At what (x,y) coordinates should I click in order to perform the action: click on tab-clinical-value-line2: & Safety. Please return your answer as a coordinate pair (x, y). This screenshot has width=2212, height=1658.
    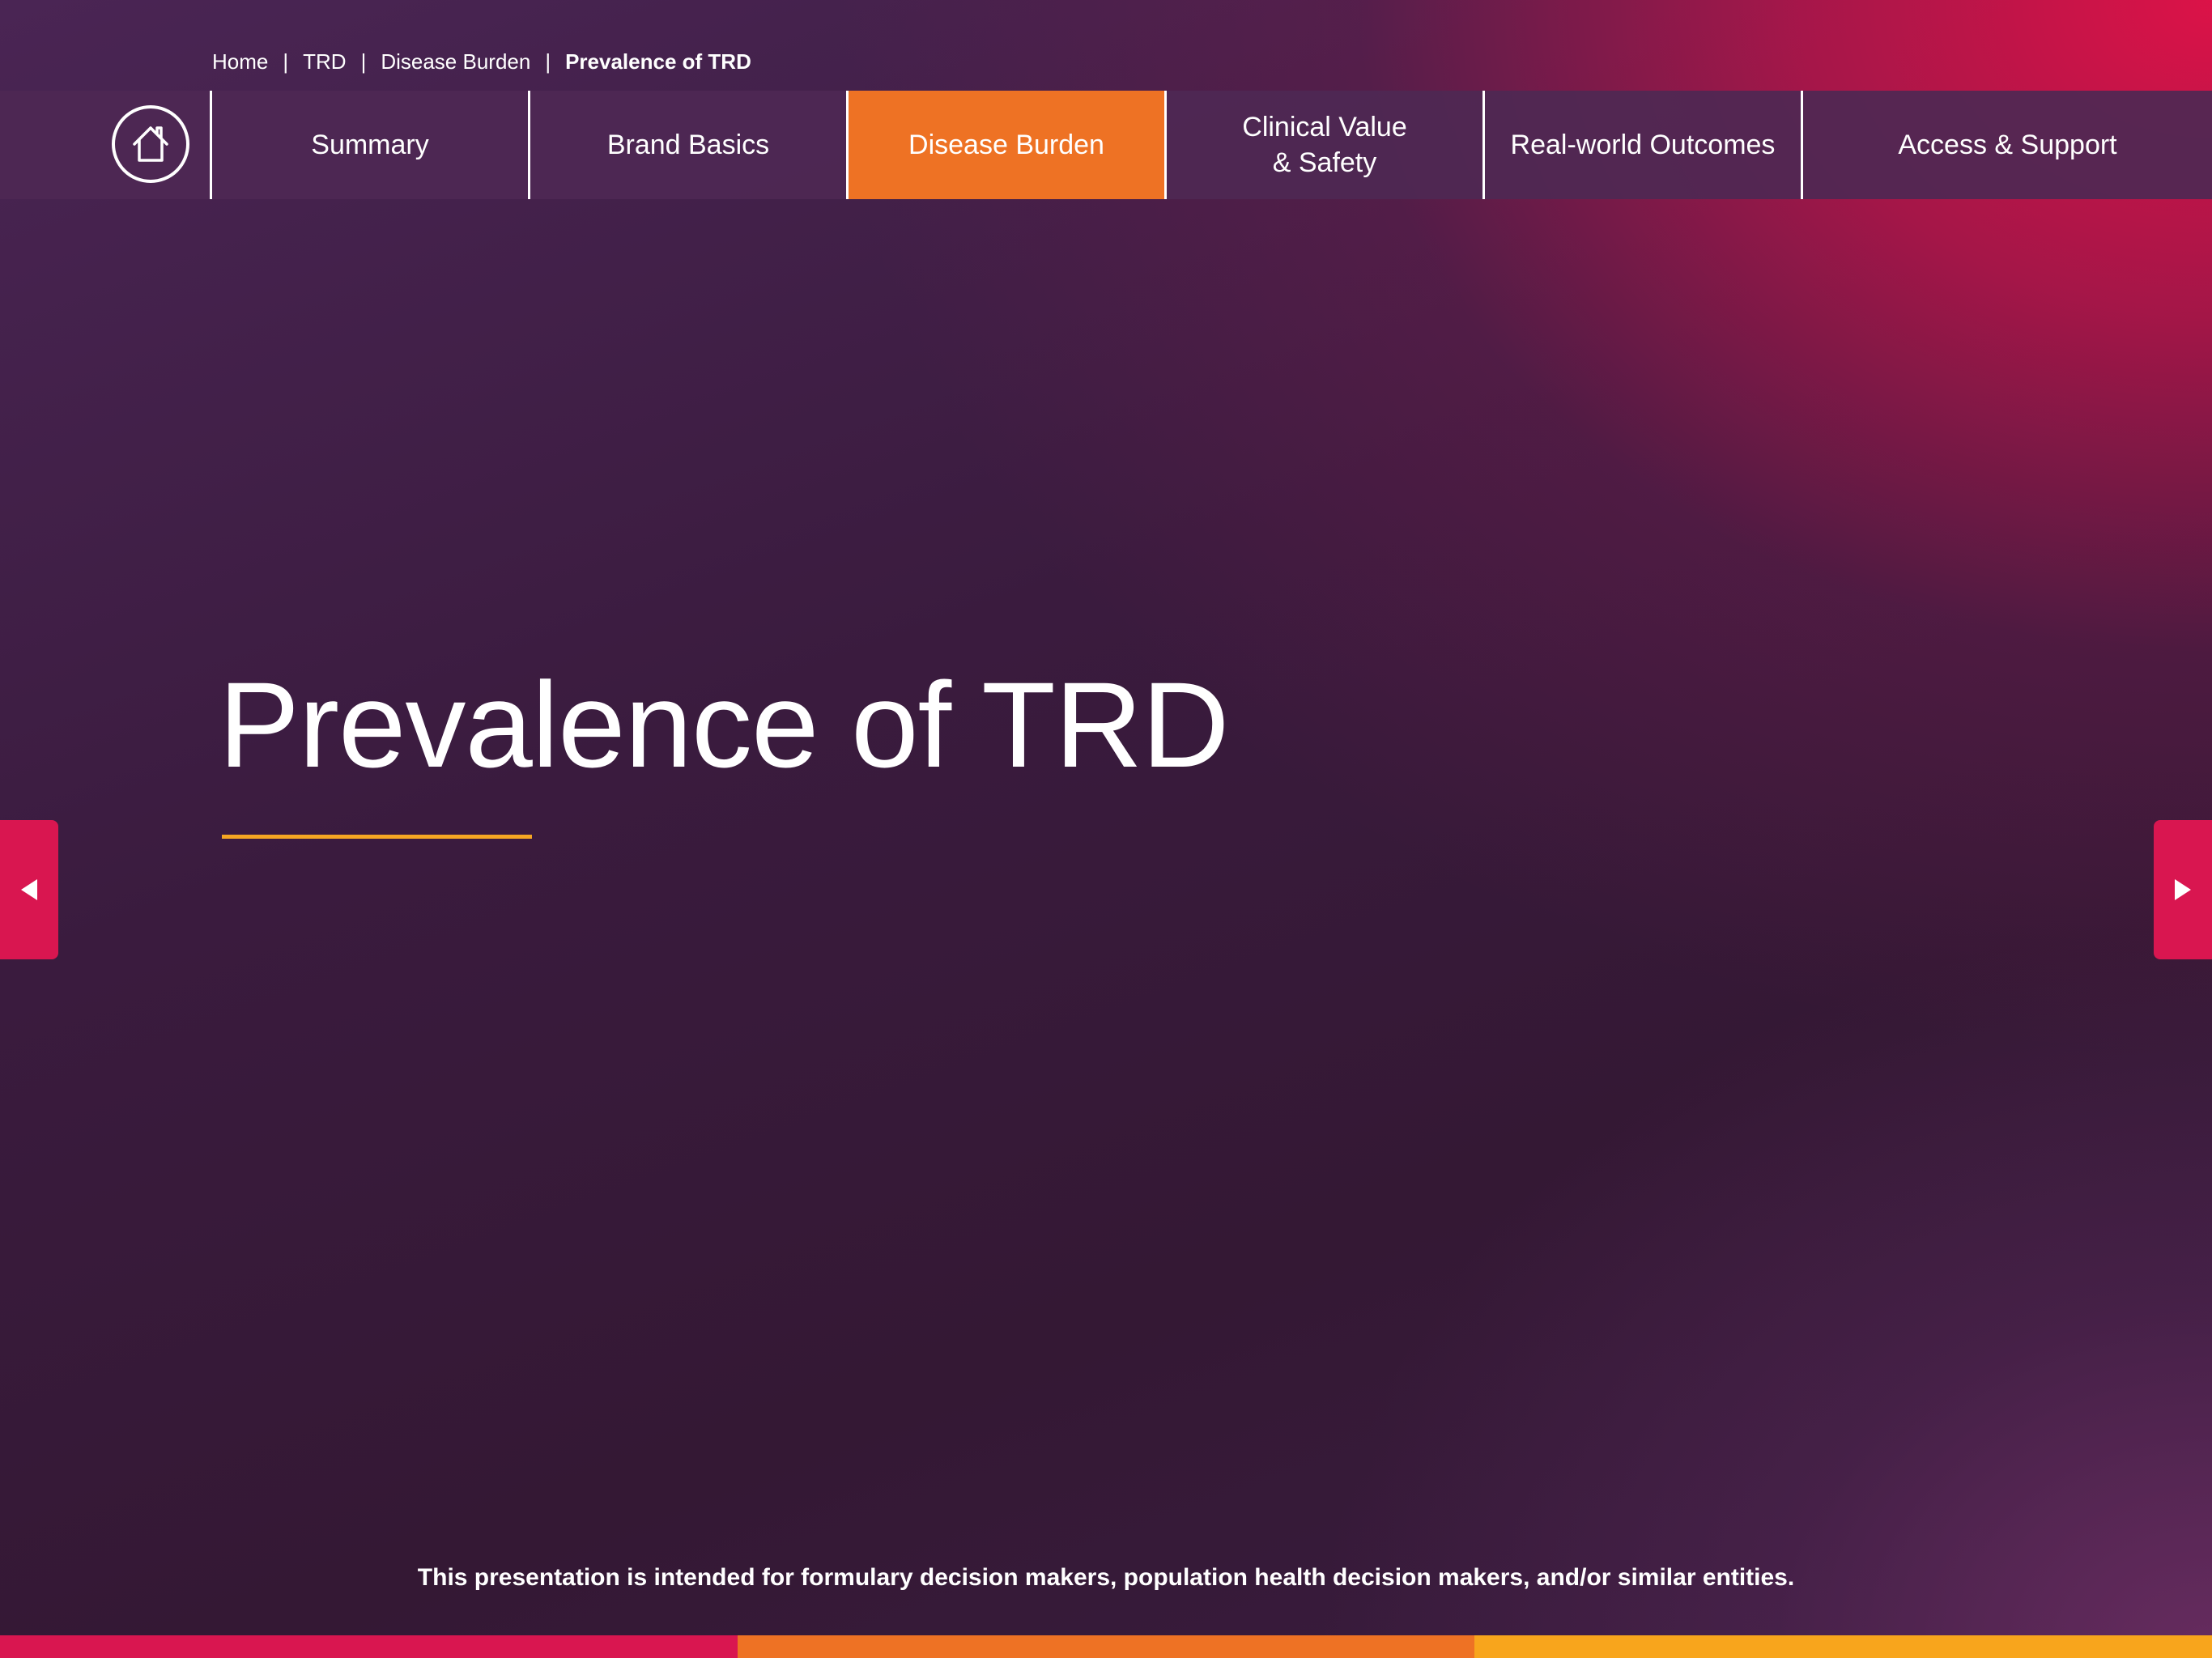
    Looking at the image, I should click on (1324, 162).